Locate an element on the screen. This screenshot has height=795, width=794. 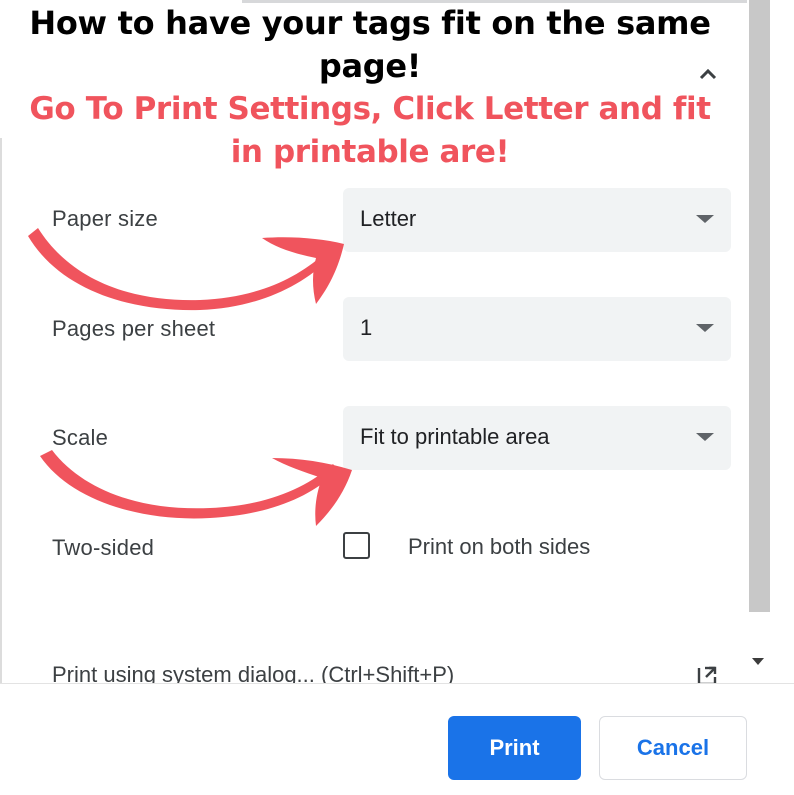
paper-size-label: Paper size is located at coordinates (105, 218).